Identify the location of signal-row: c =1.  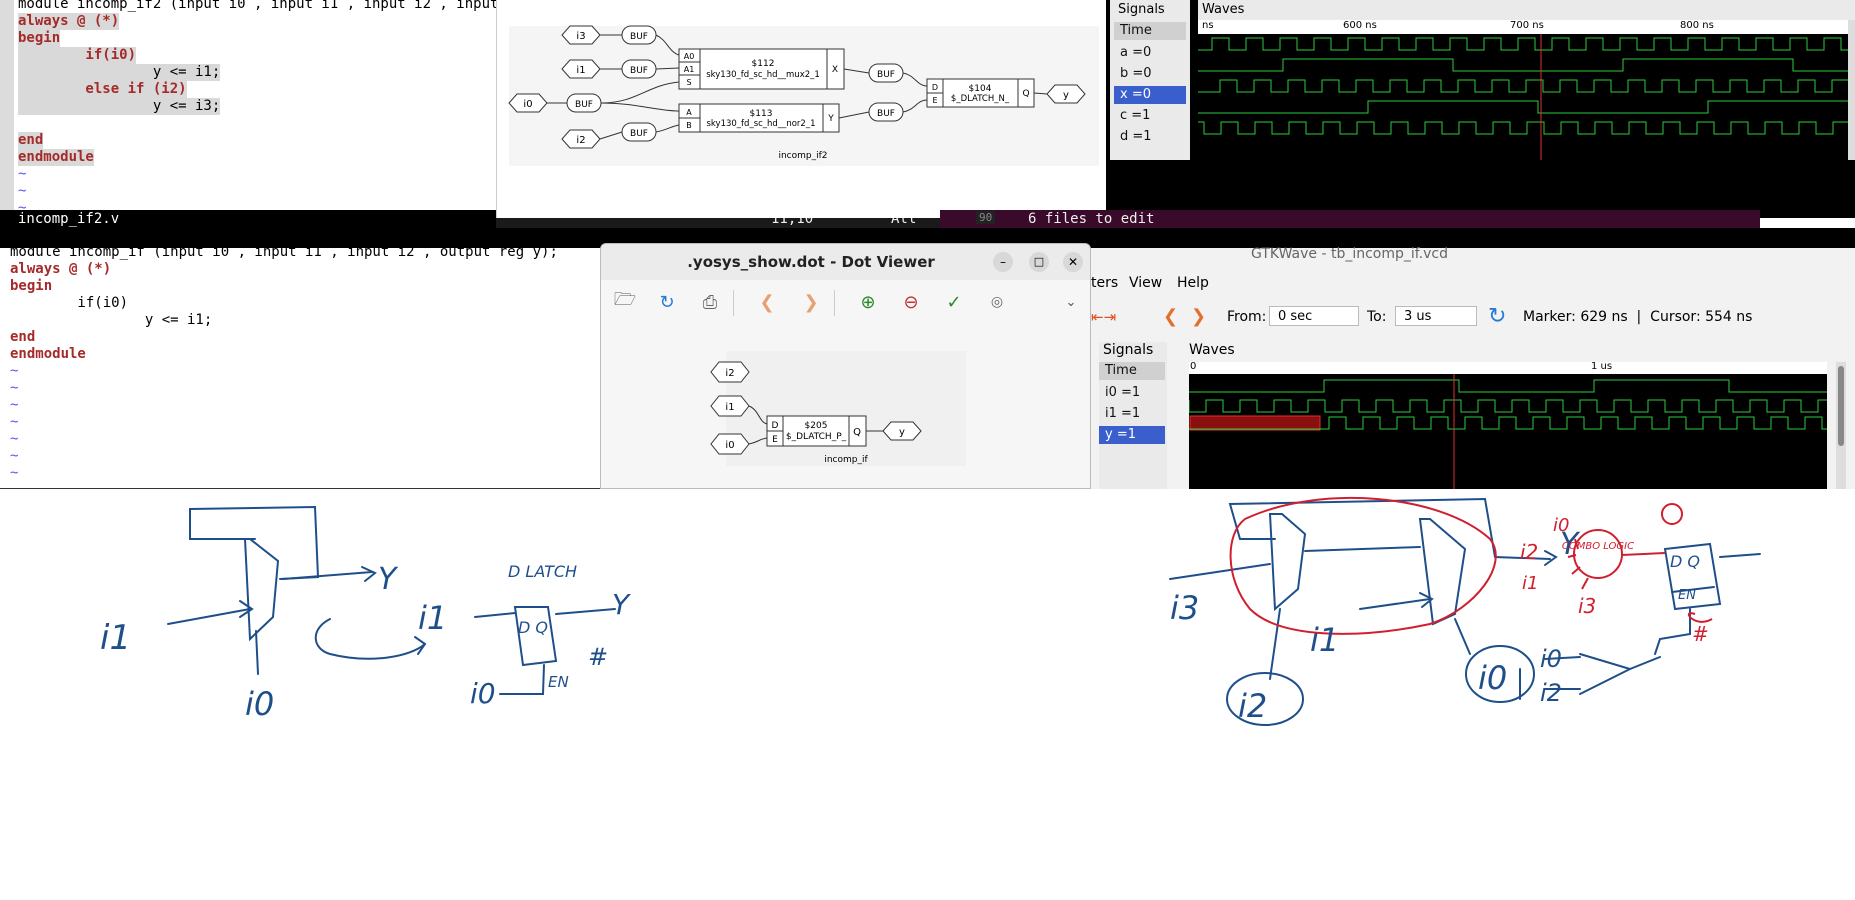
(1150, 116).